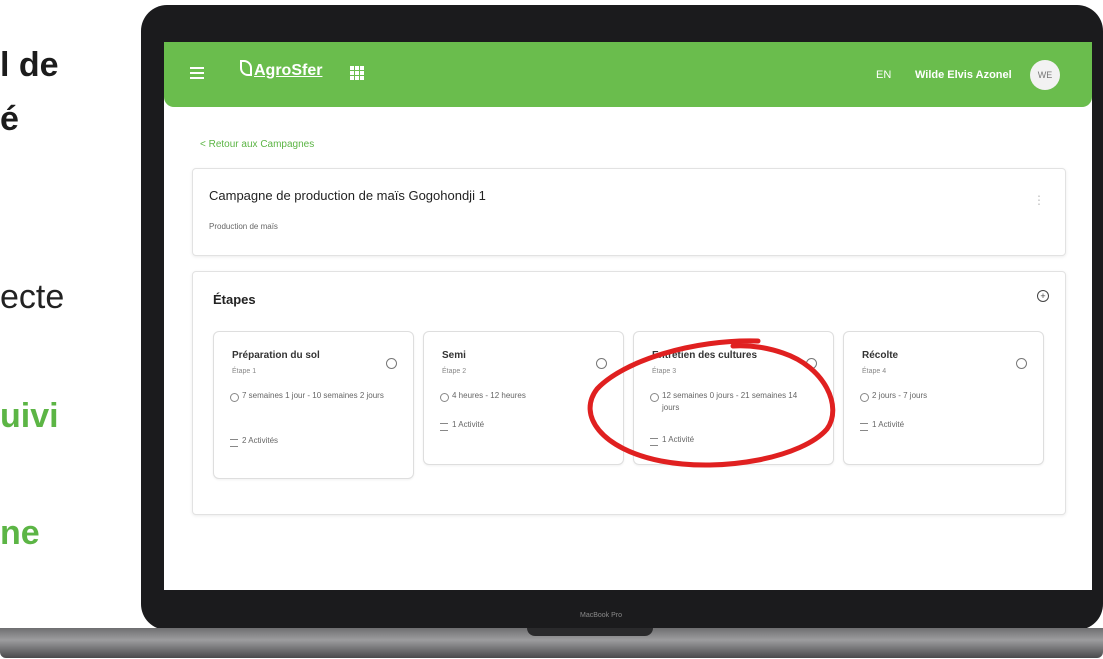 The width and height of the screenshot is (1103, 659). What do you see at coordinates (246, 68) in the screenshot?
I see `leaf-icon` at bounding box center [246, 68].